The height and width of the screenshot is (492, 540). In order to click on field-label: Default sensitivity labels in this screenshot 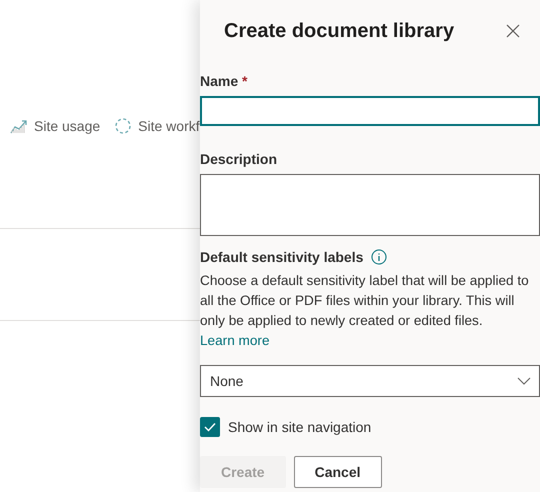, I will do `click(282, 257)`.